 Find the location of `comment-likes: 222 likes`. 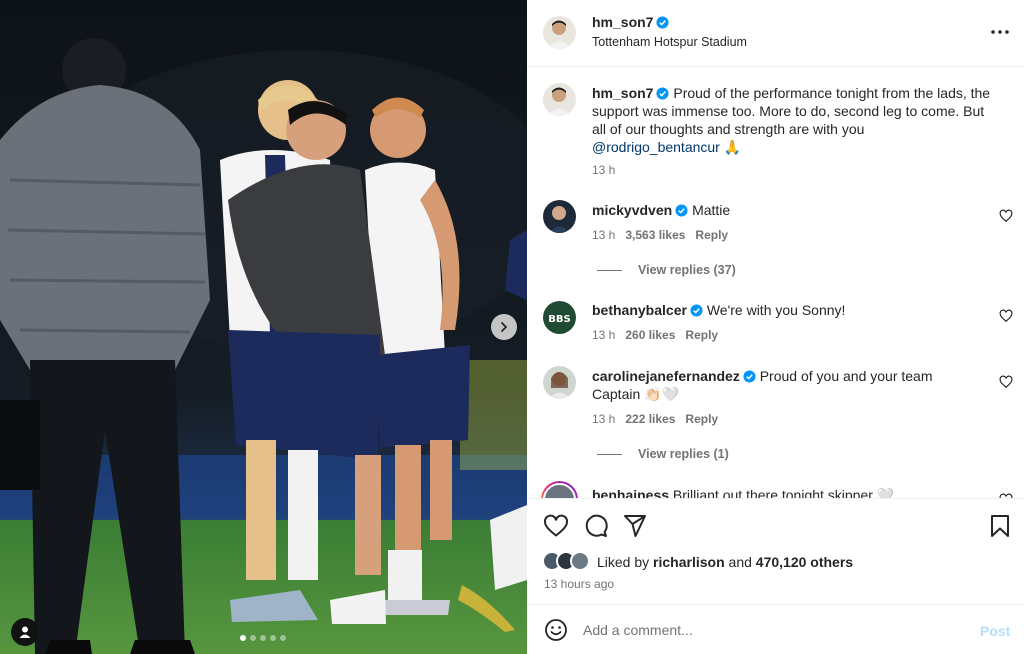

comment-likes: 222 likes is located at coordinates (650, 419).